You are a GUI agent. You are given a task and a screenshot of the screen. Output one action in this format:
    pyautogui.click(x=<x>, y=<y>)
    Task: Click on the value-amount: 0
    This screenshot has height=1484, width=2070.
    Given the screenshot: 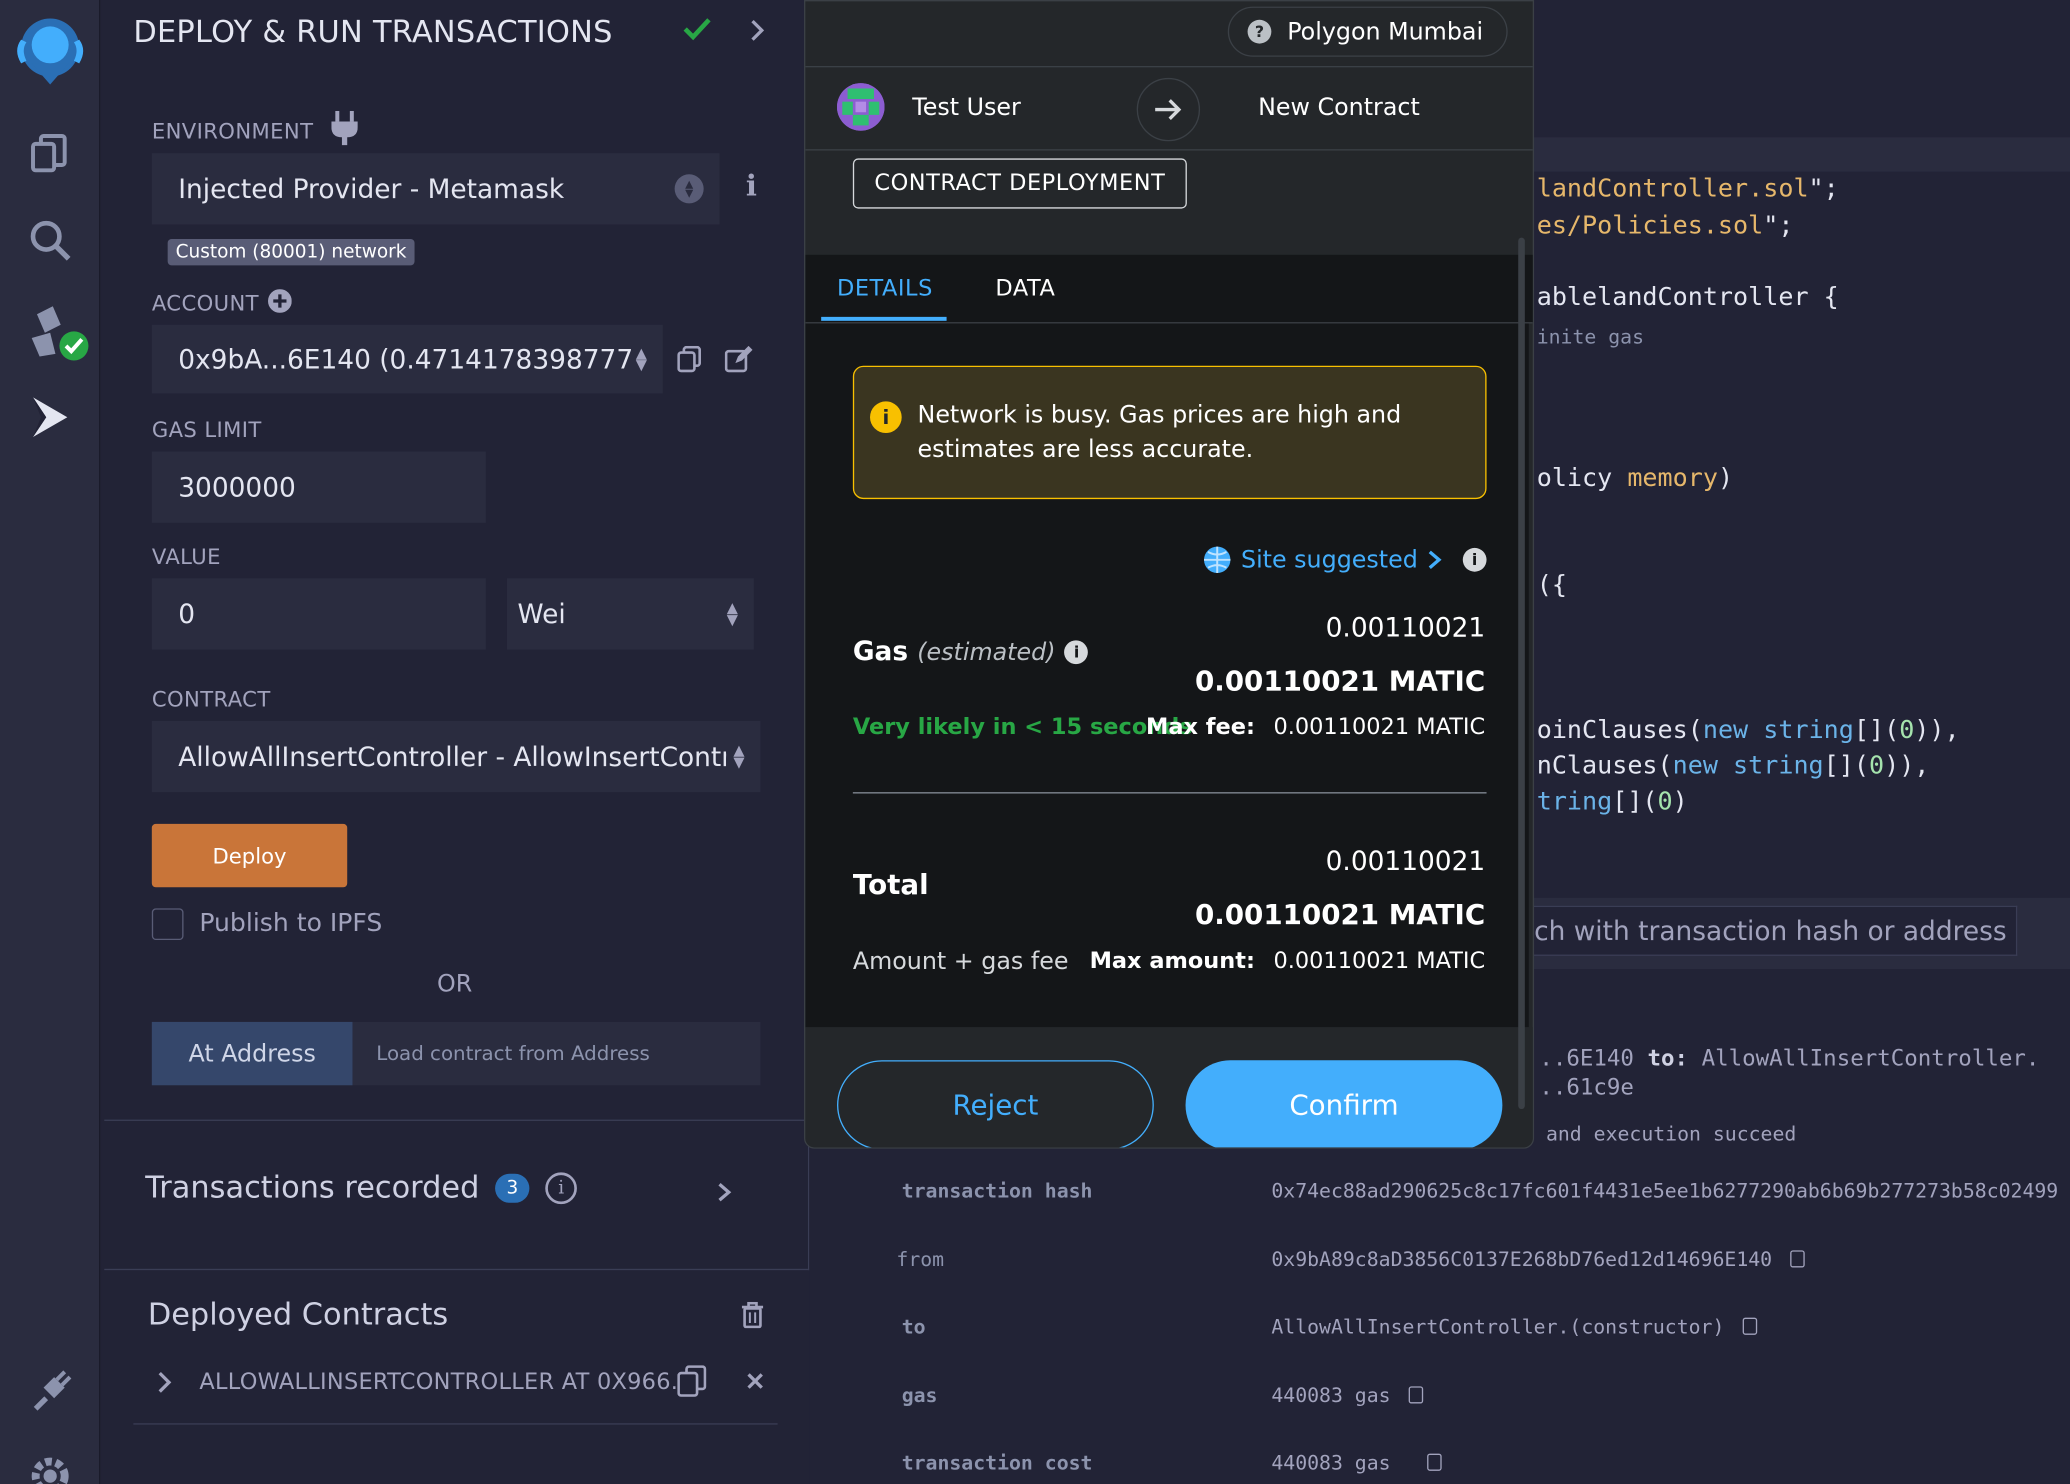 What is the action you would take?
    pyautogui.click(x=187, y=614)
    